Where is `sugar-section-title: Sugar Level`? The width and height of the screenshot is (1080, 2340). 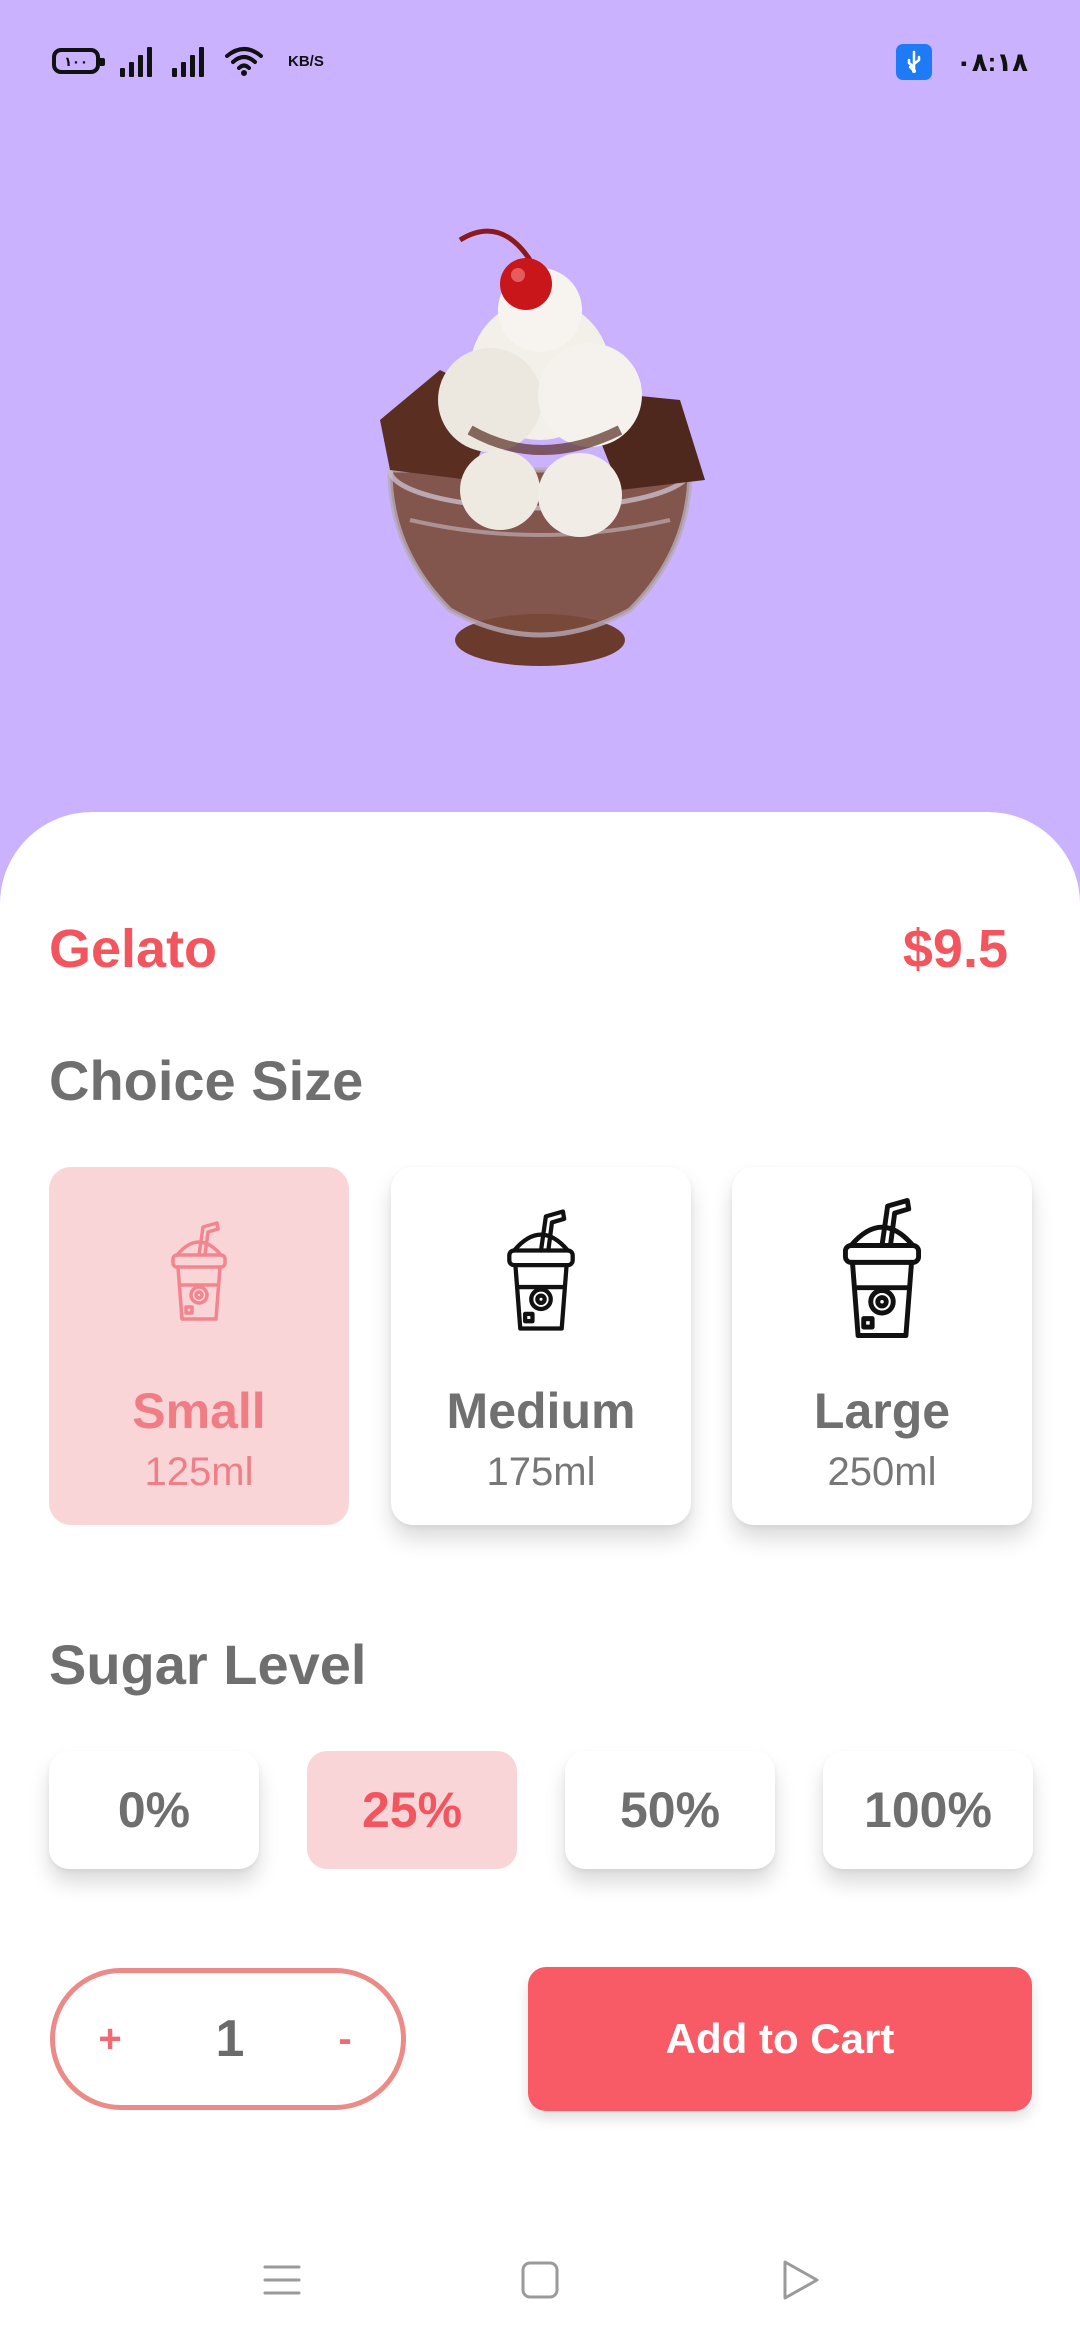
sugar-section-title: Sugar Level is located at coordinates (208, 1664).